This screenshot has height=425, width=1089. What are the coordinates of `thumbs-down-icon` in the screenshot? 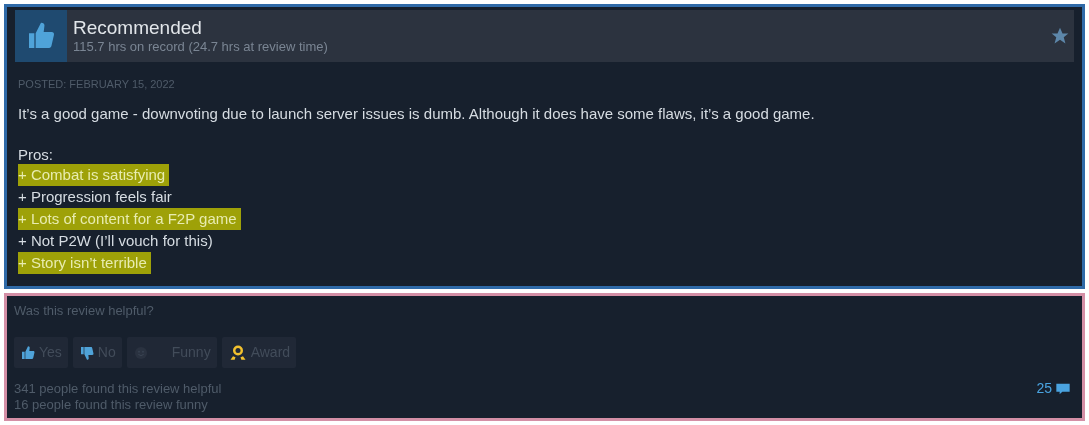 It's located at (86, 352).